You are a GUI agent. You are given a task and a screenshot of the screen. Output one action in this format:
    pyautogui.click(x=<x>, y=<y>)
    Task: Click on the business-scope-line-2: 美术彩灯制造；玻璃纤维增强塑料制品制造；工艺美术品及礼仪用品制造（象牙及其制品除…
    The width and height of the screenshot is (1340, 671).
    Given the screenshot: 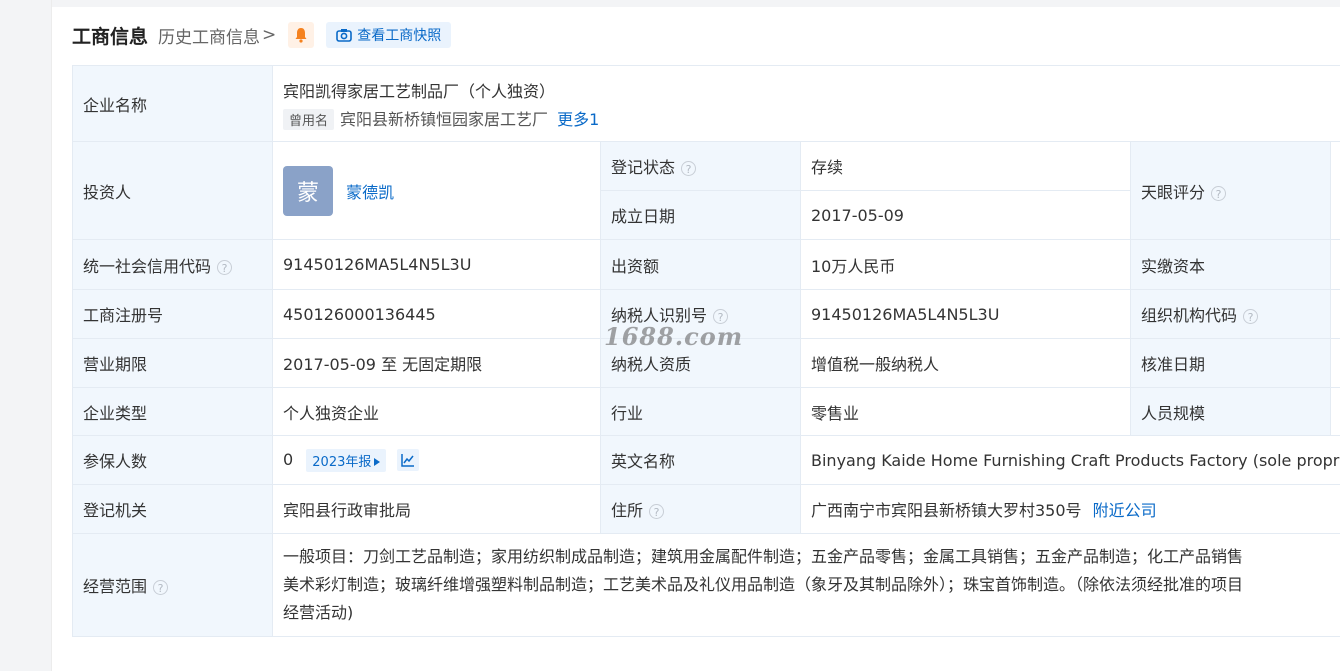 What is the action you would take?
    pyautogui.click(x=763, y=584)
    